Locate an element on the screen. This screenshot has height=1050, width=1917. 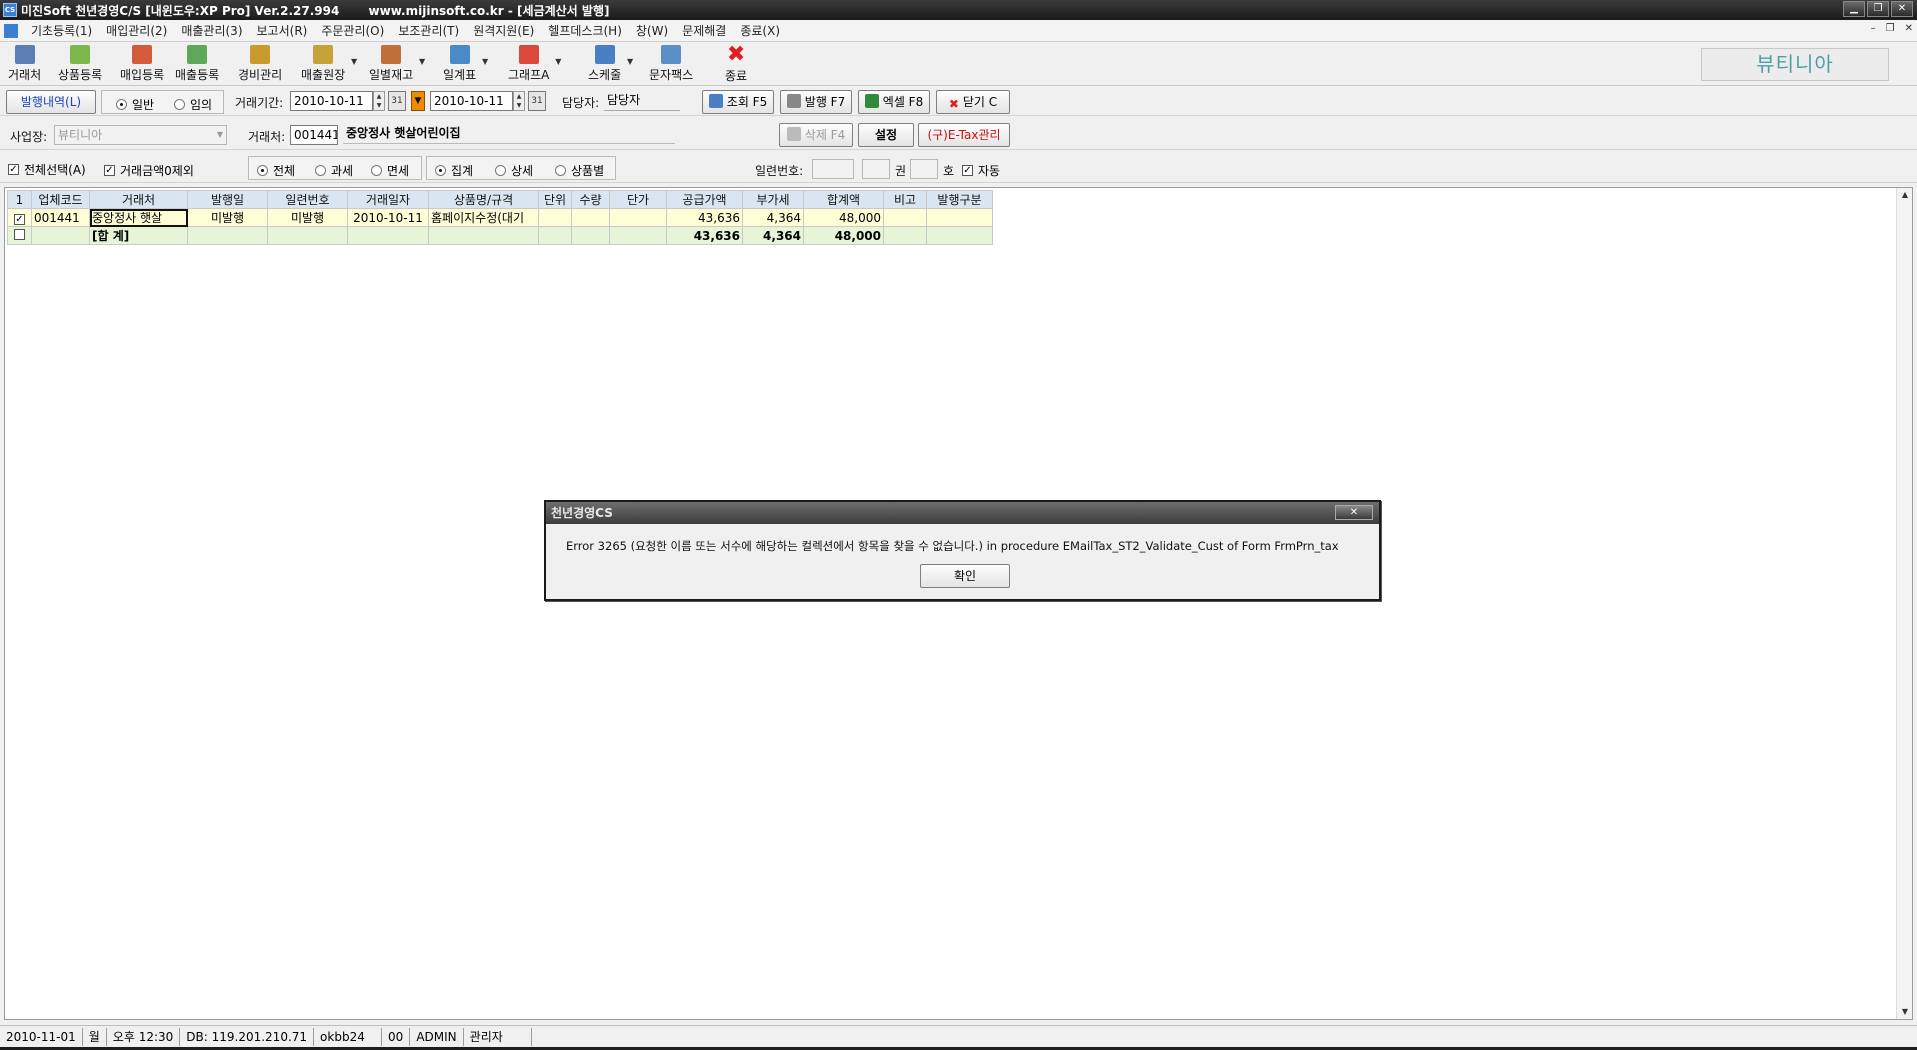
toolbar-client-button: 거래처 is located at coordinates (24, 64).